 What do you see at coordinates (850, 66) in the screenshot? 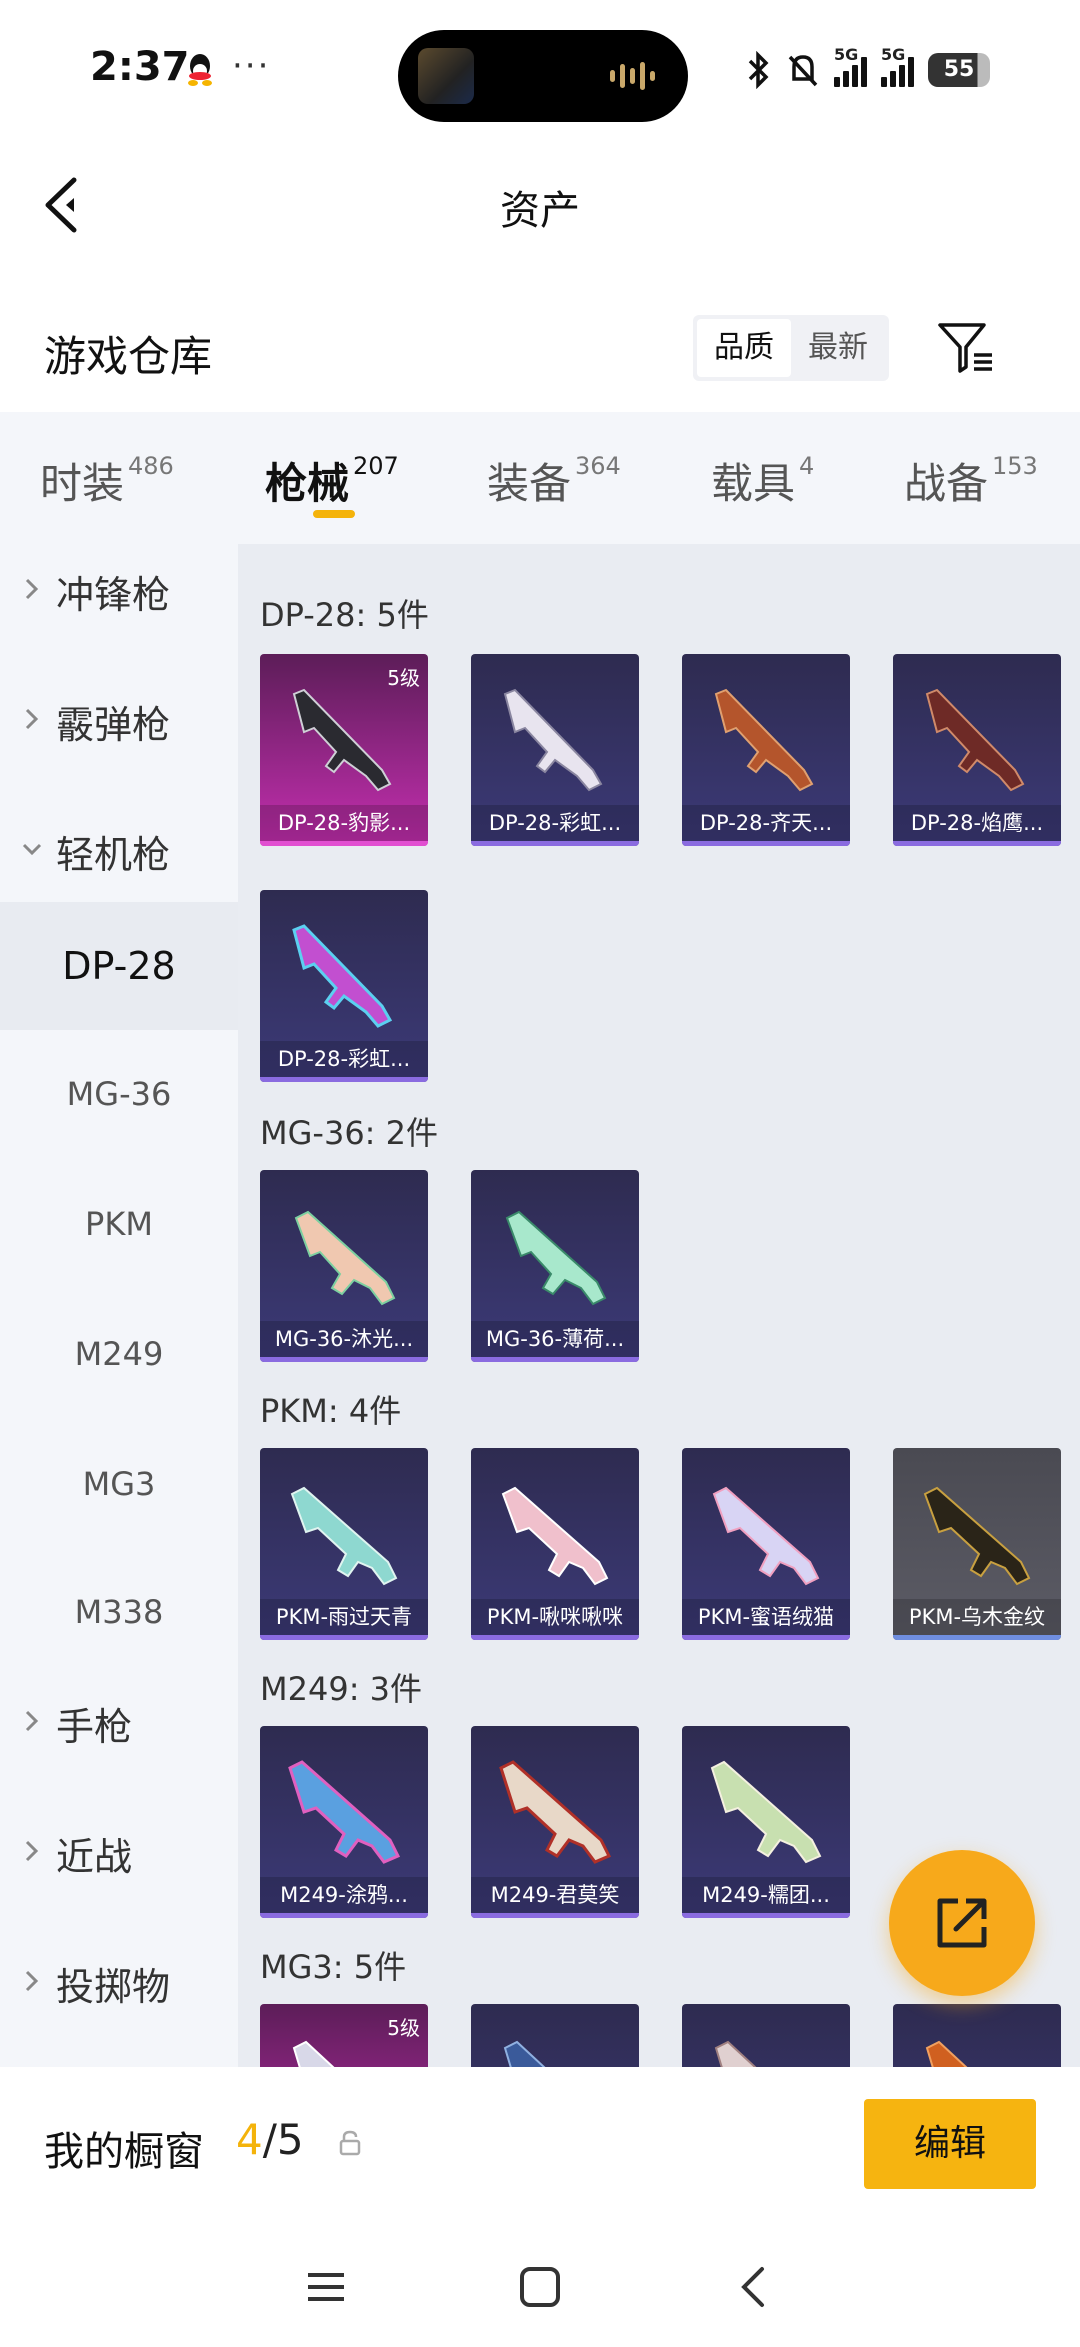
I see `signal-1-icon: 5G` at bounding box center [850, 66].